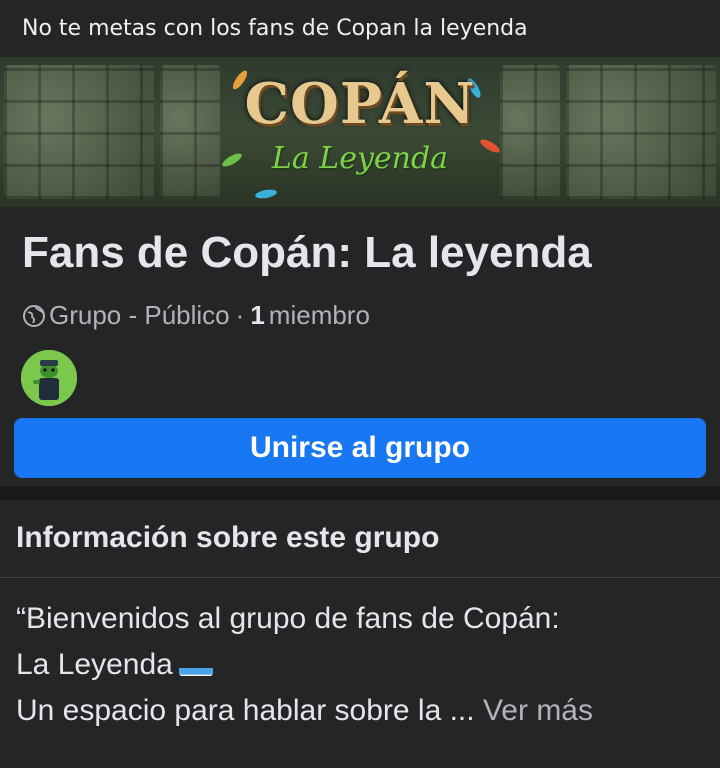 The width and height of the screenshot is (720, 768). What do you see at coordinates (195, 666) in the screenshot?
I see `honduras-flag-icon` at bounding box center [195, 666].